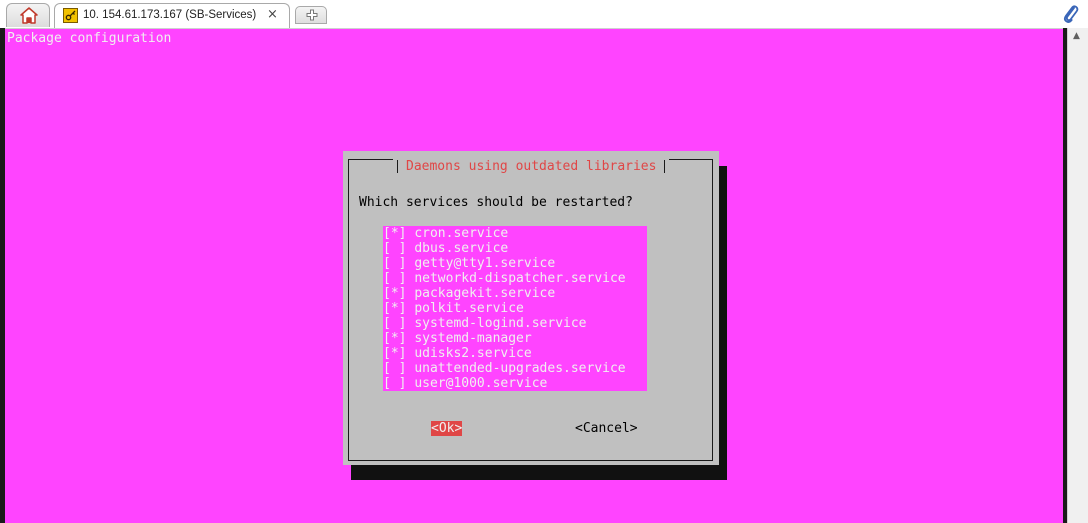 This screenshot has height=523, width=1088. Describe the element at coordinates (1071, 14) in the screenshot. I see `paperclip-icon` at that location.